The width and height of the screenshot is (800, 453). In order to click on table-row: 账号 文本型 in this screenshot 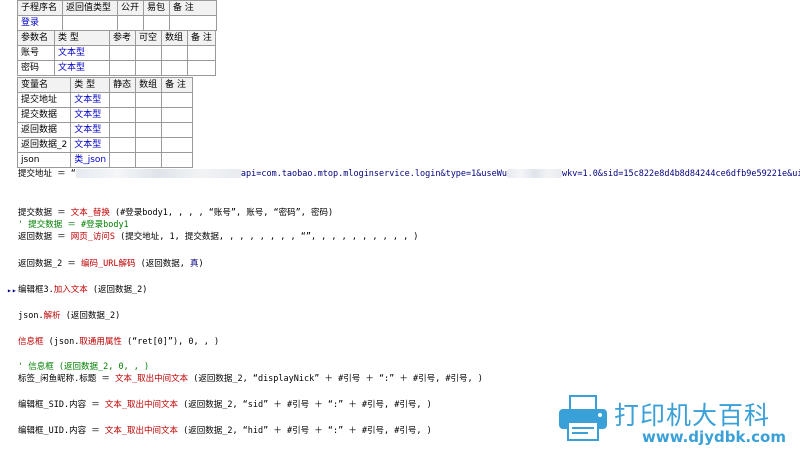, I will do `click(116, 53)`.